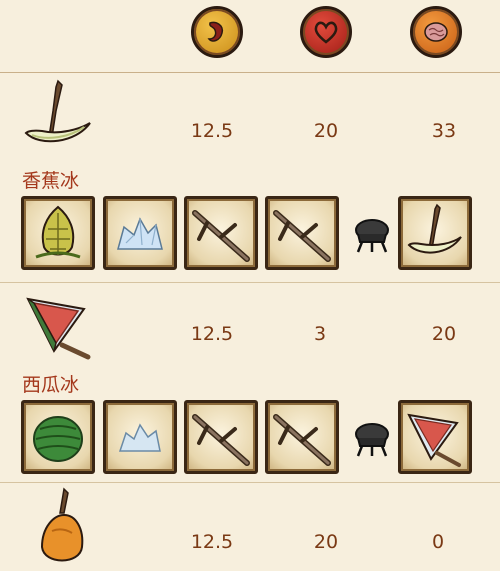 This screenshot has height=571, width=500. I want to click on recipe-name: 西瓜冰, so click(51, 385).